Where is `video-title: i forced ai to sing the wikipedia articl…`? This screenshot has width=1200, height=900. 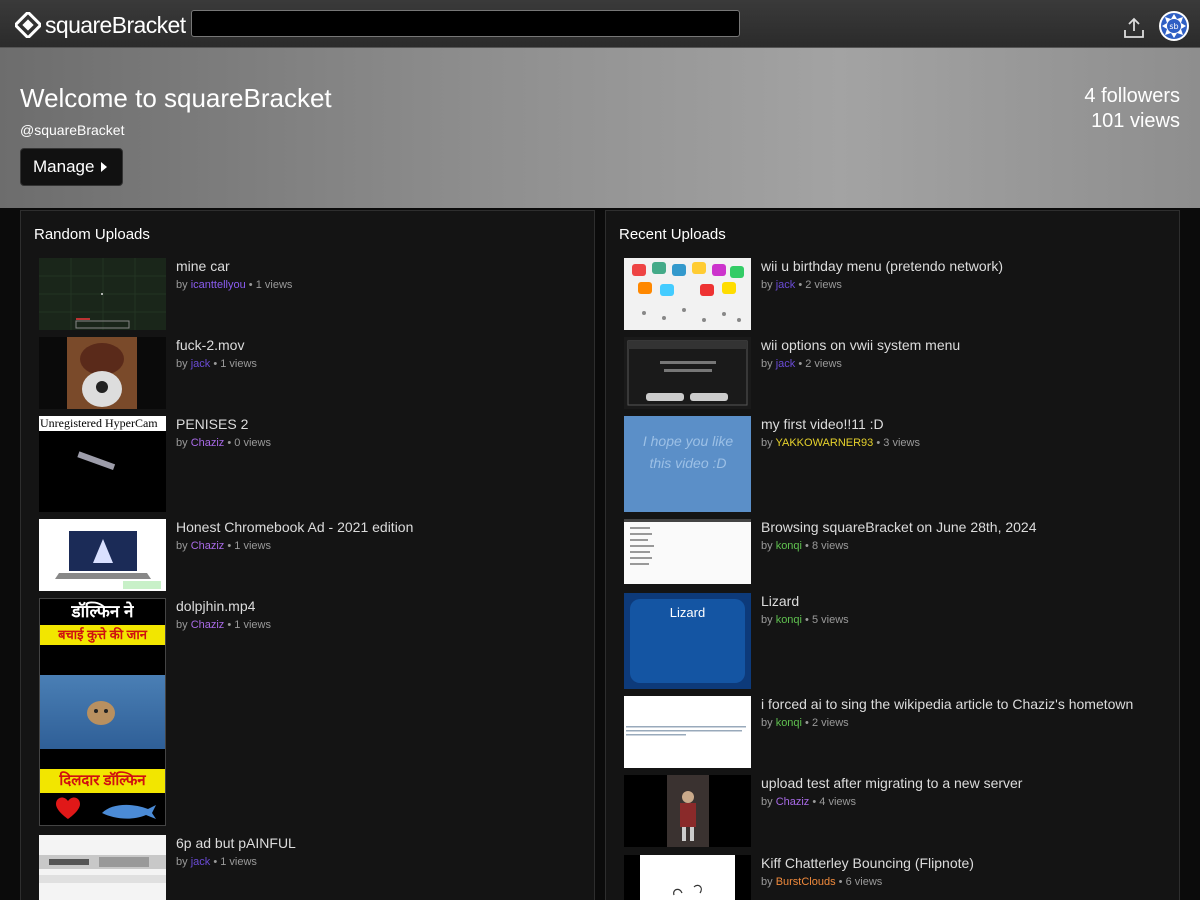
video-title: i forced ai to sing the wikipedia articl… is located at coordinates (947, 704).